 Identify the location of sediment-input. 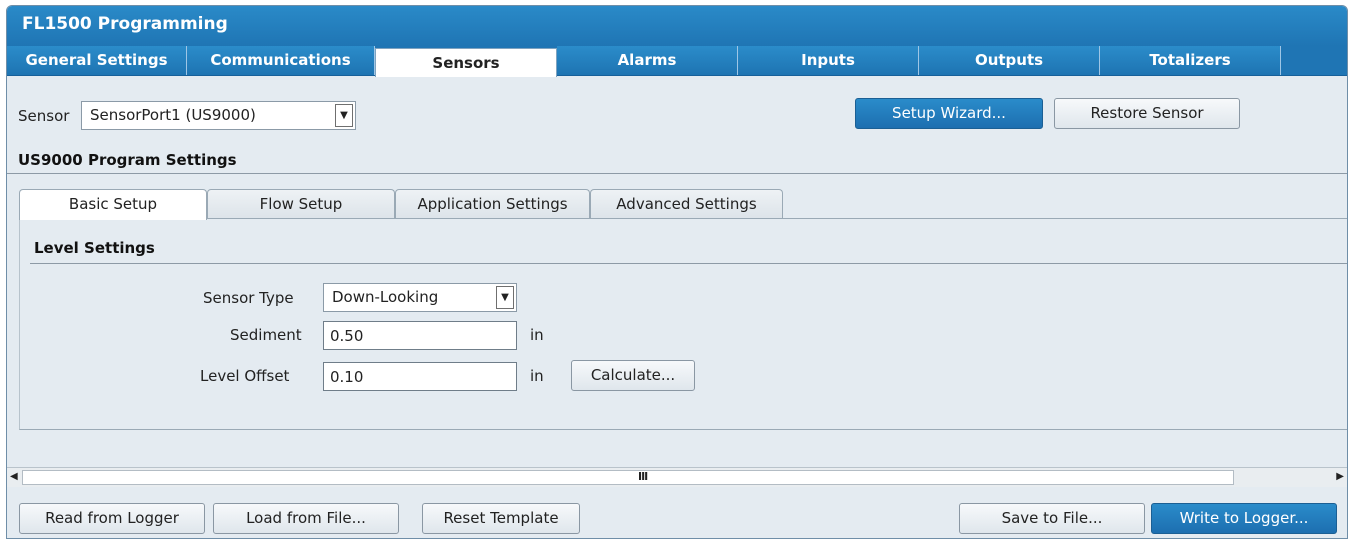
(420, 335).